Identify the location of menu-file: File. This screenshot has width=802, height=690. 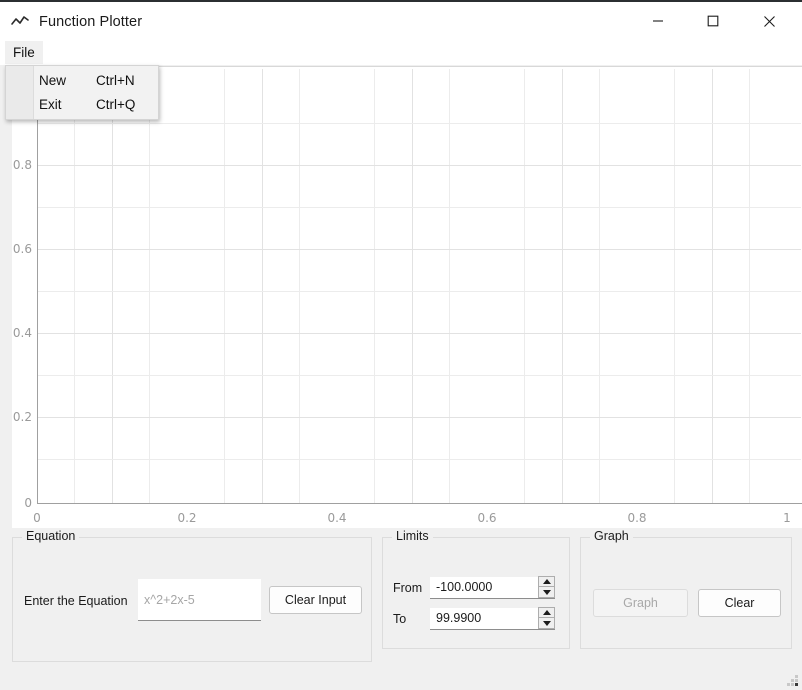
(24, 52).